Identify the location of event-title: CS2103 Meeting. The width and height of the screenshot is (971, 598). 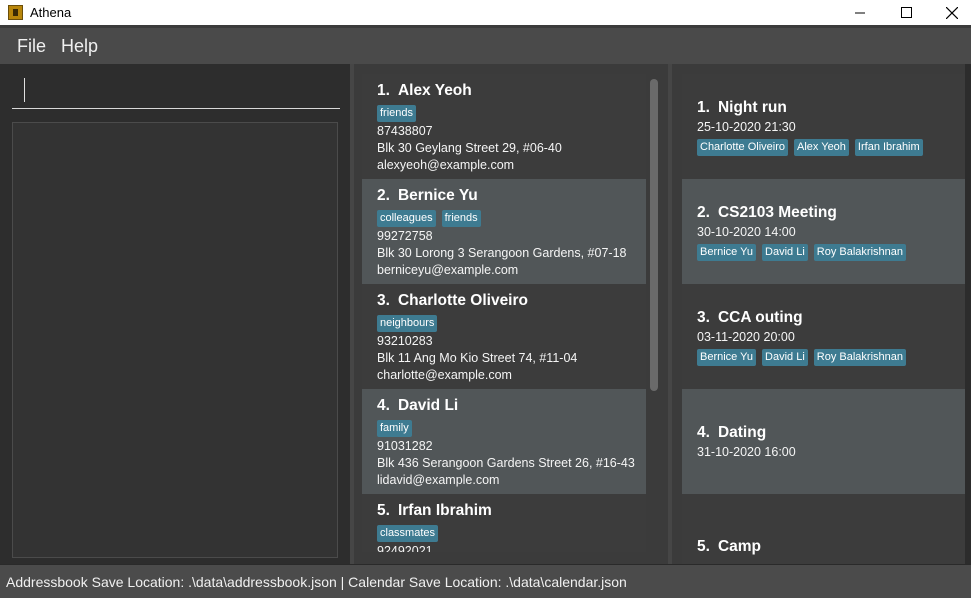
(777, 212).